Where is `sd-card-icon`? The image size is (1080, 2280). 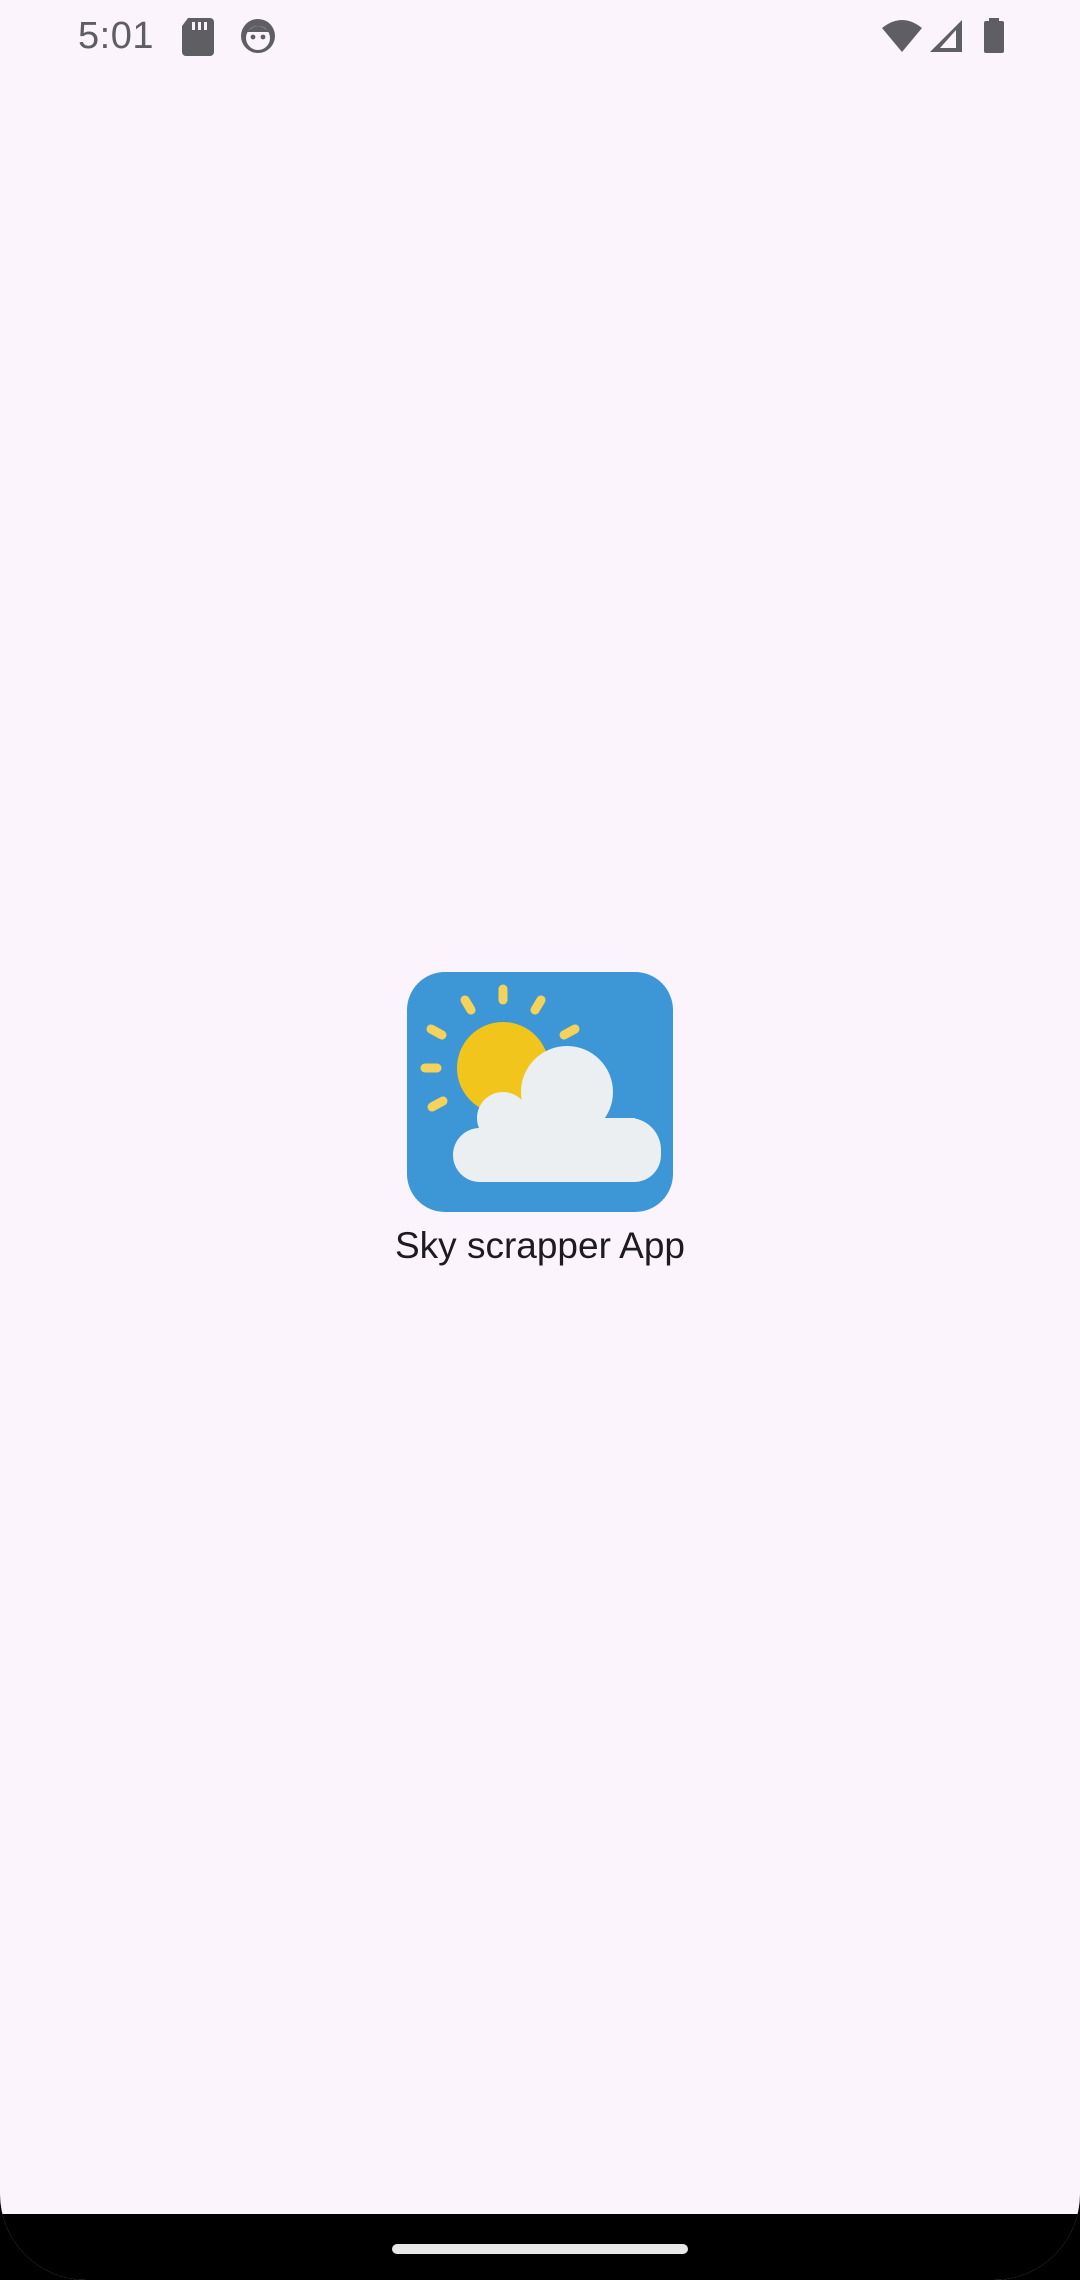
sd-card-icon is located at coordinates (198, 37).